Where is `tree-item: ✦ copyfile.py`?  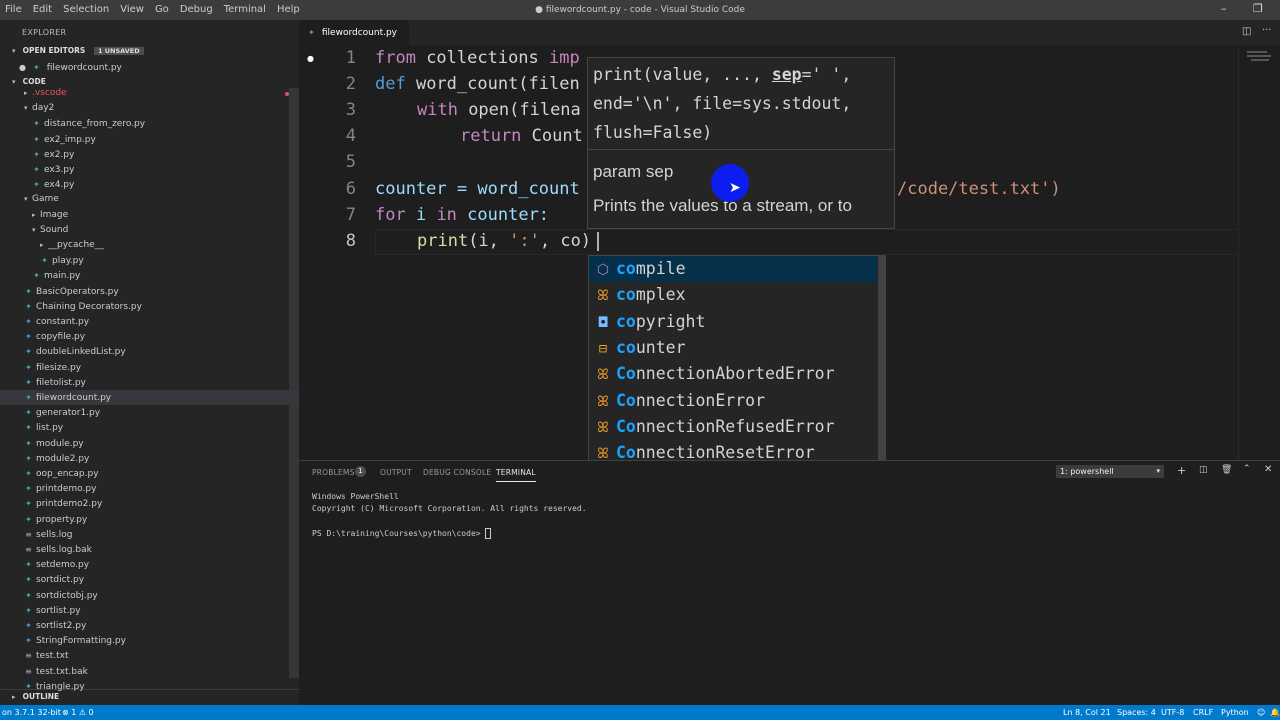 tree-item: ✦ copyfile.py is located at coordinates (149, 336).